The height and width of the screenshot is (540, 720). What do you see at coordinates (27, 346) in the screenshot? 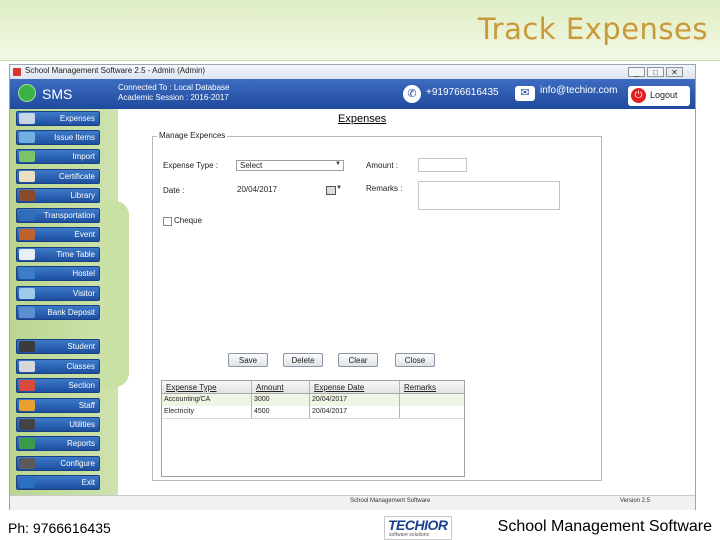
I see `student-icon` at bounding box center [27, 346].